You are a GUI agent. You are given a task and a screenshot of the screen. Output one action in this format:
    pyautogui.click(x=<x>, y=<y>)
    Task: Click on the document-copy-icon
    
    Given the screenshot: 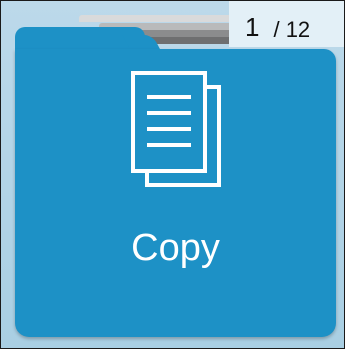 What is the action you would take?
    pyautogui.click(x=176, y=129)
    